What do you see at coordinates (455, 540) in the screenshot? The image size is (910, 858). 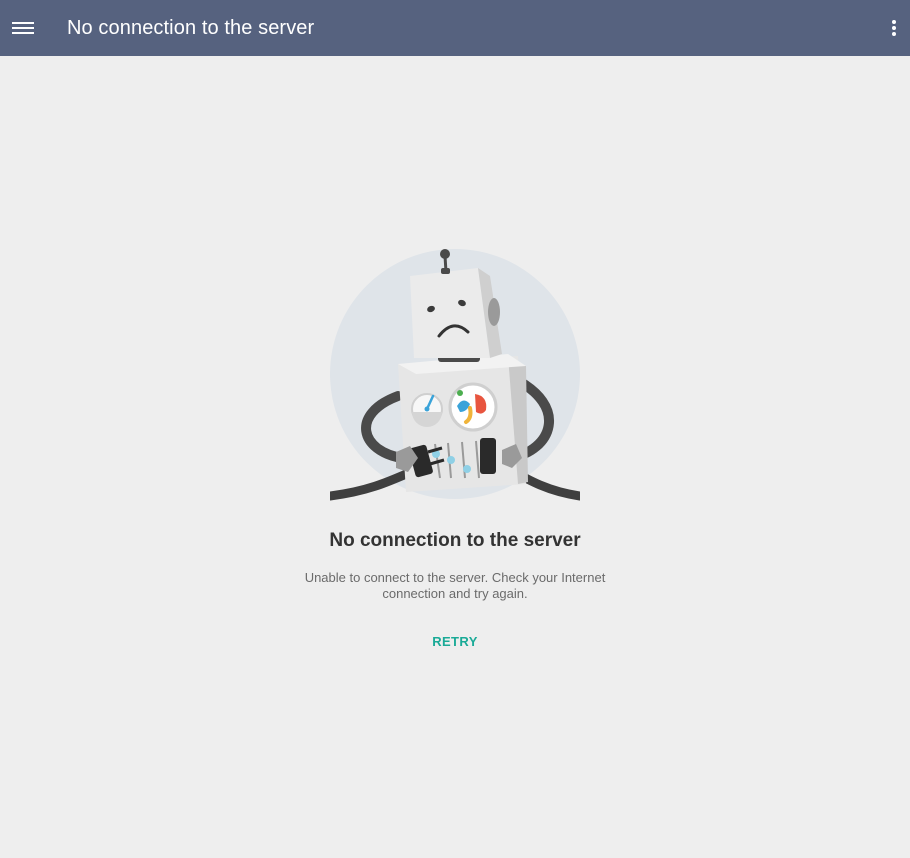 I see `error-heading: No connection to the server` at bounding box center [455, 540].